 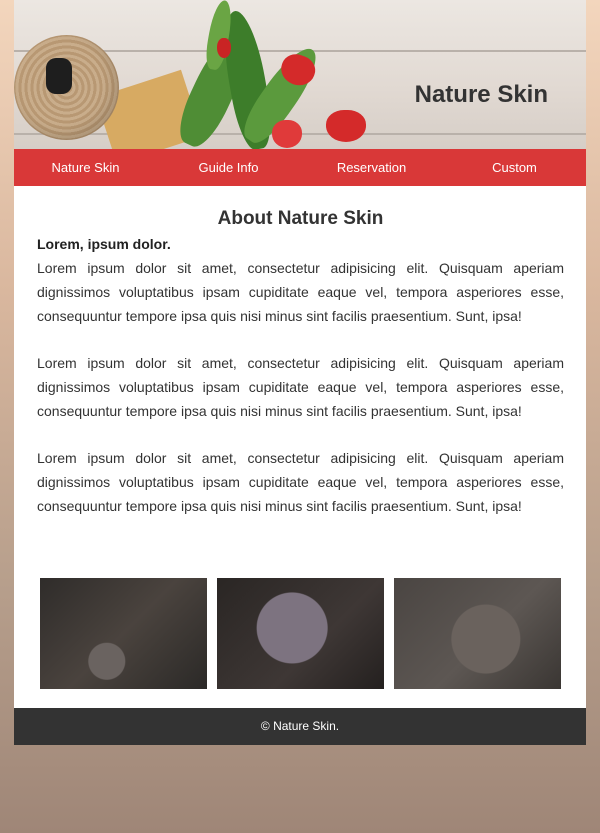 I want to click on gallery-photo-jar, so click(x=477, y=633).